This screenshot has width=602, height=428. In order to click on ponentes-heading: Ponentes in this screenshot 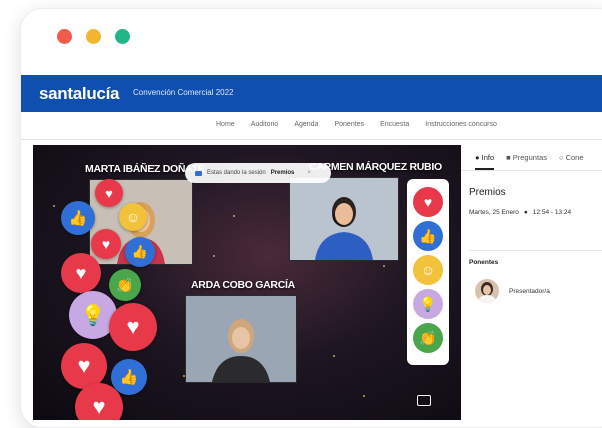, I will do `click(484, 262)`.